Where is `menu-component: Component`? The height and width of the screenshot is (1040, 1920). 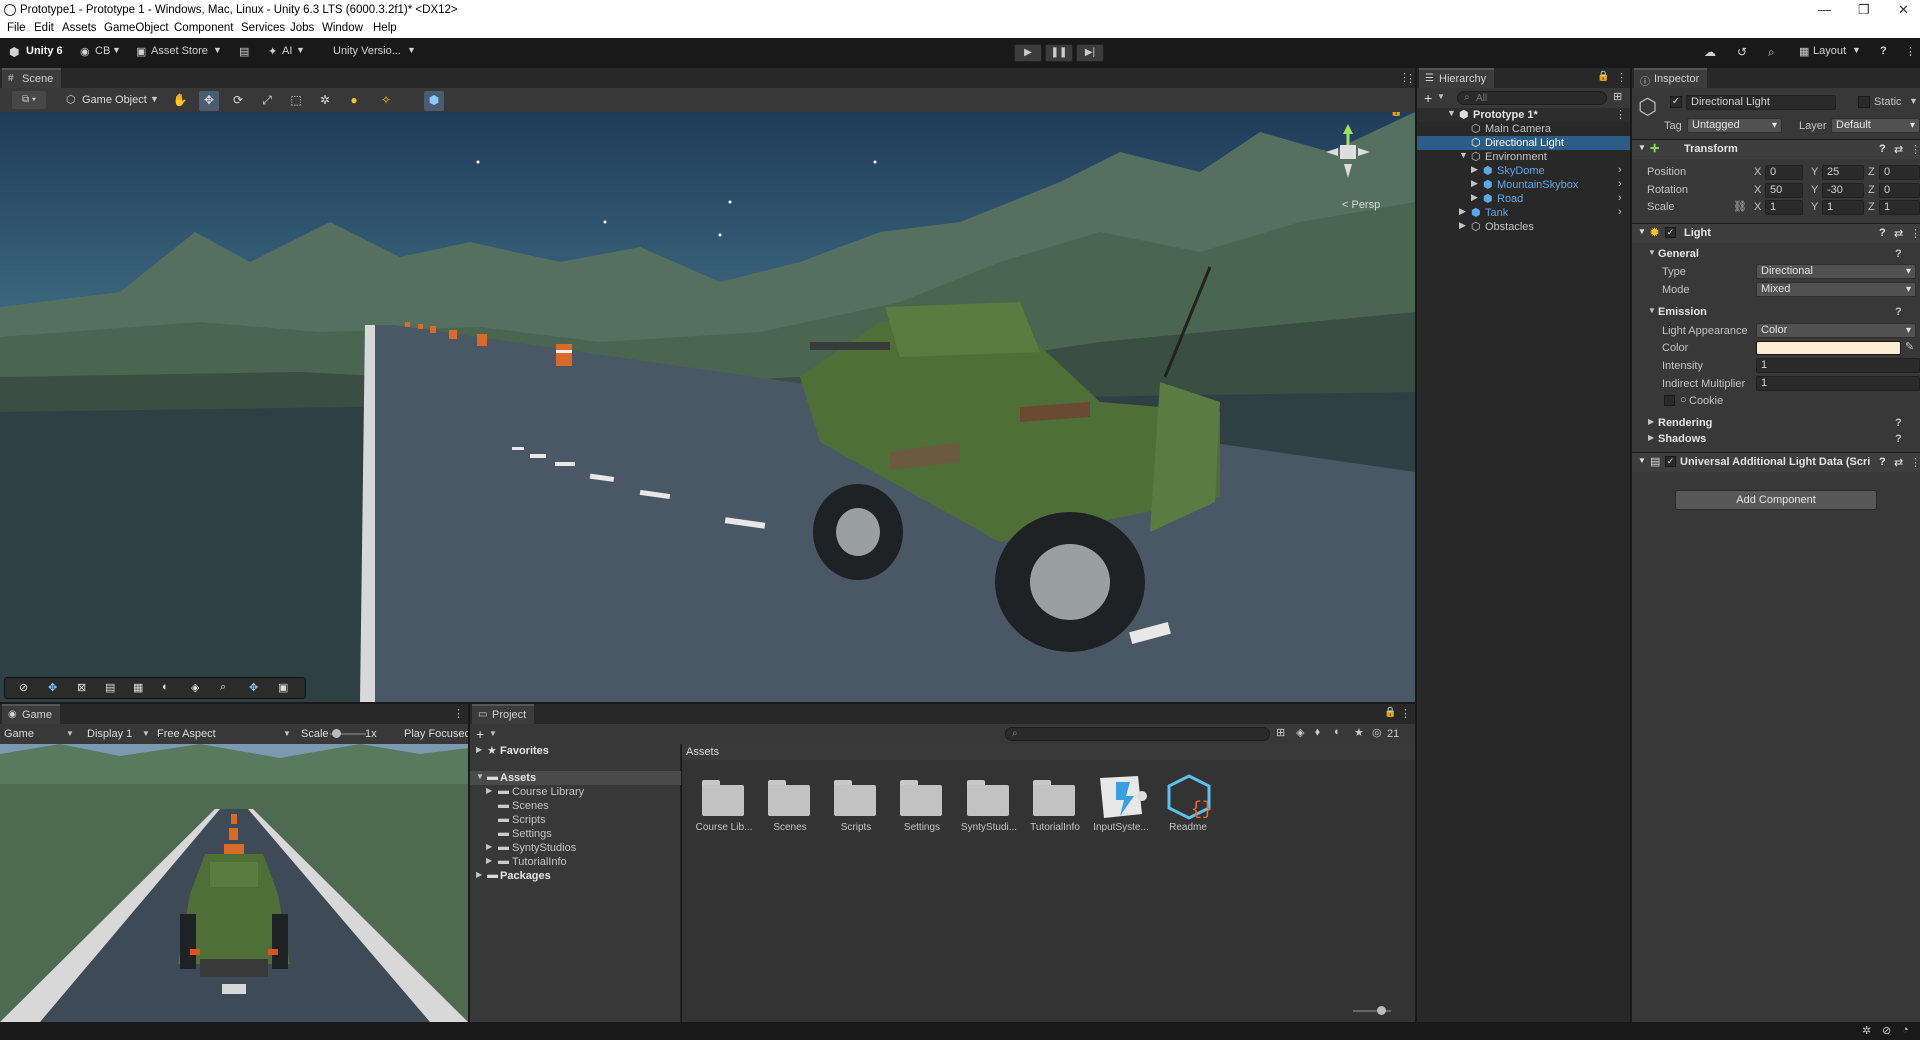 menu-component: Component is located at coordinates (203, 28).